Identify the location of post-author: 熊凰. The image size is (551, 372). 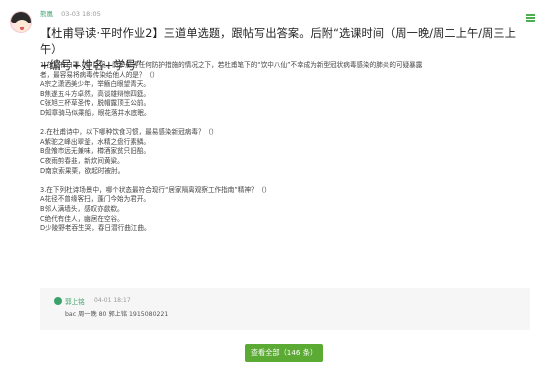
(46, 14).